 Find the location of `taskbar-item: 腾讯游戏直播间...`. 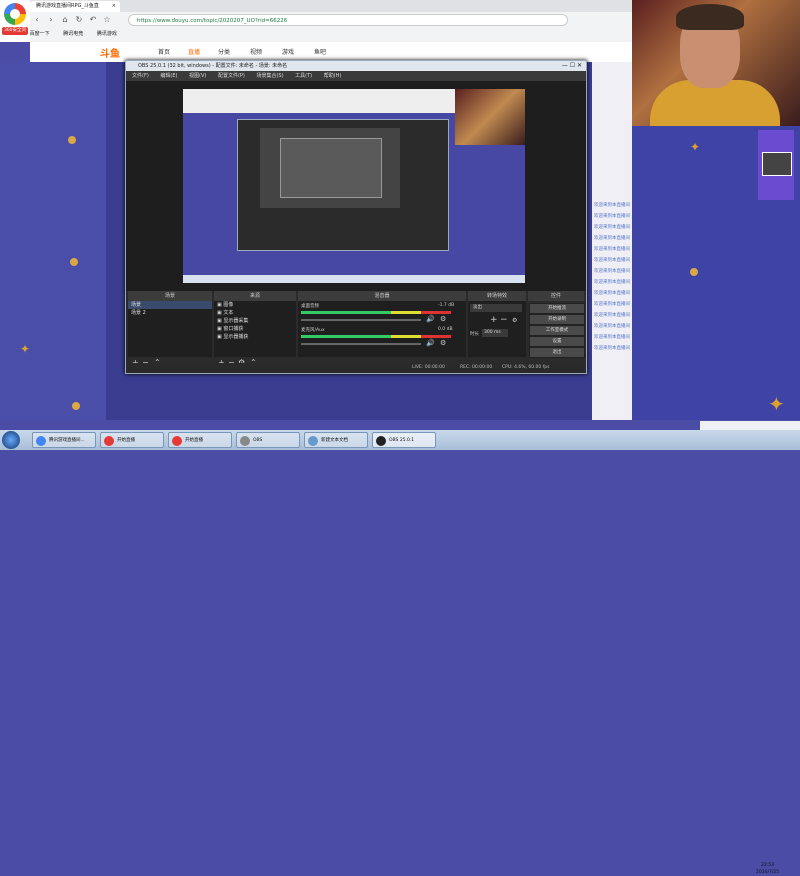

taskbar-item: 腾讯游戏直播间... is located at coordinates (64, 440).